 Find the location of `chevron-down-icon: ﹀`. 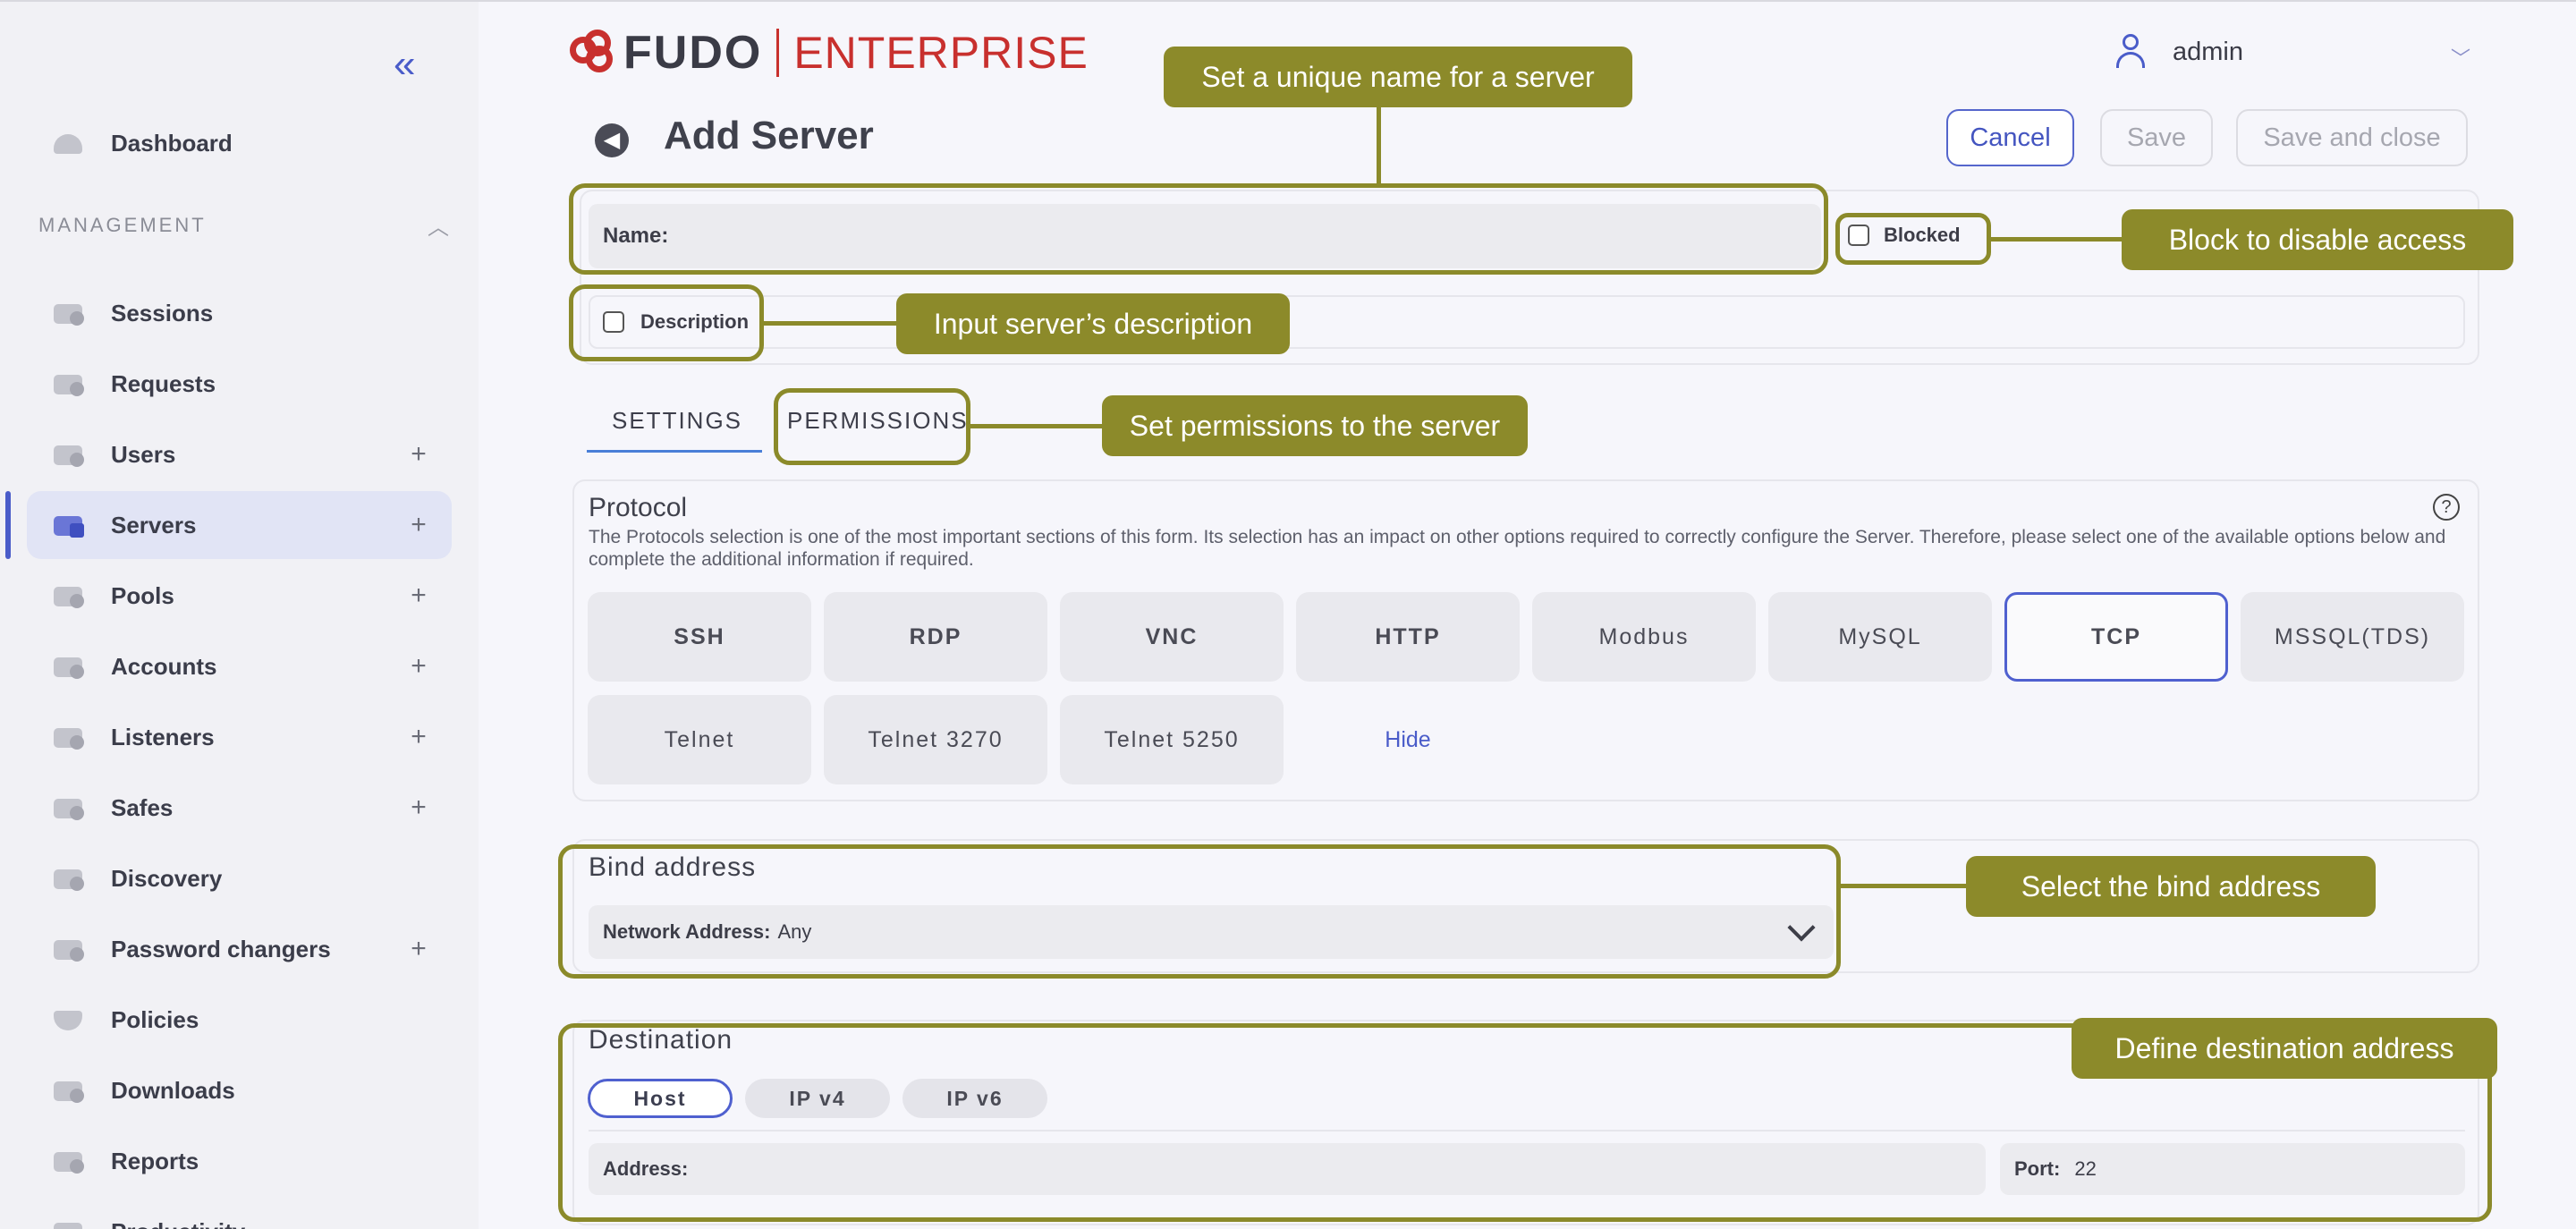

chevron-down-icon: ﹀ is located at coordinates (2460, 57).